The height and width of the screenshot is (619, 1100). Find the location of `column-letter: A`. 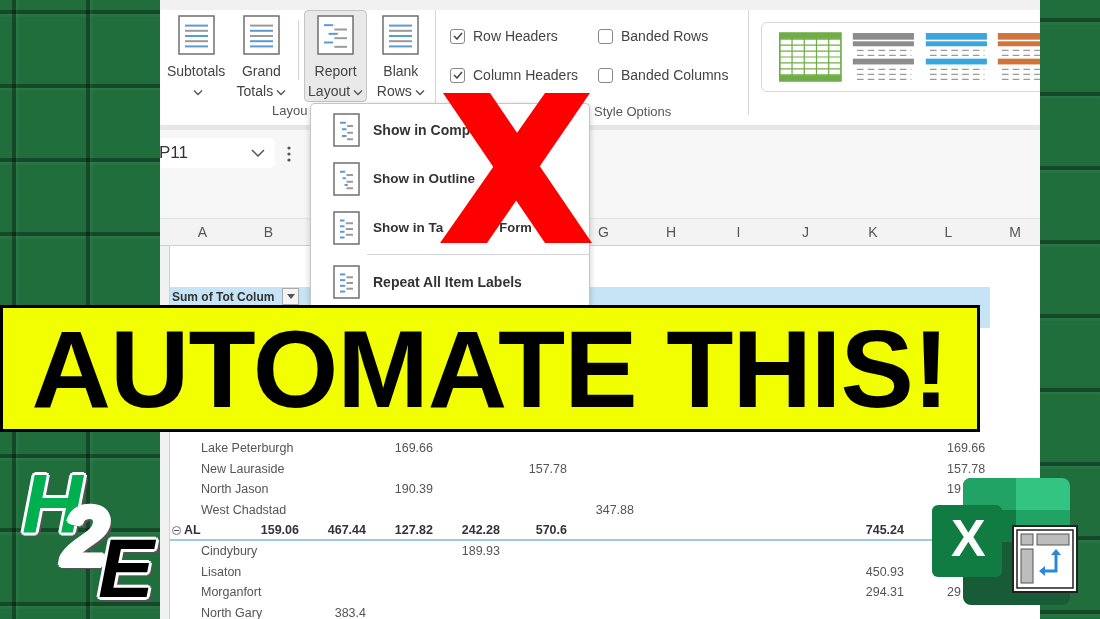

column-letter: A is located at coordinates (202, 232).